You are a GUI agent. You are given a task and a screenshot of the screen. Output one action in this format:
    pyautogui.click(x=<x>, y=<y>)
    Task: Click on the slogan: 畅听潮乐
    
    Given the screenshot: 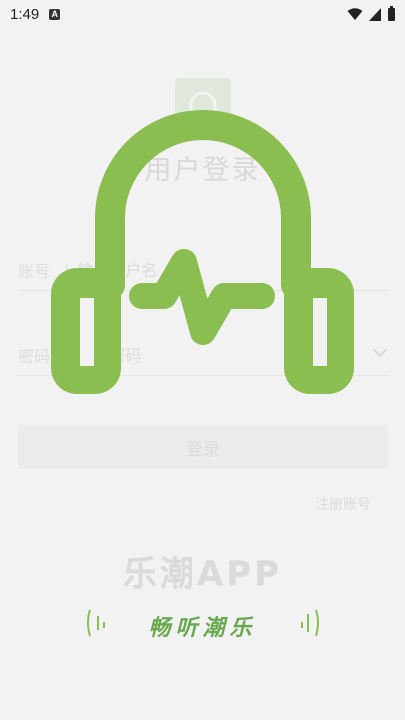 What is the action you would take?
    pyautogui.click(x=202, y=628)
    